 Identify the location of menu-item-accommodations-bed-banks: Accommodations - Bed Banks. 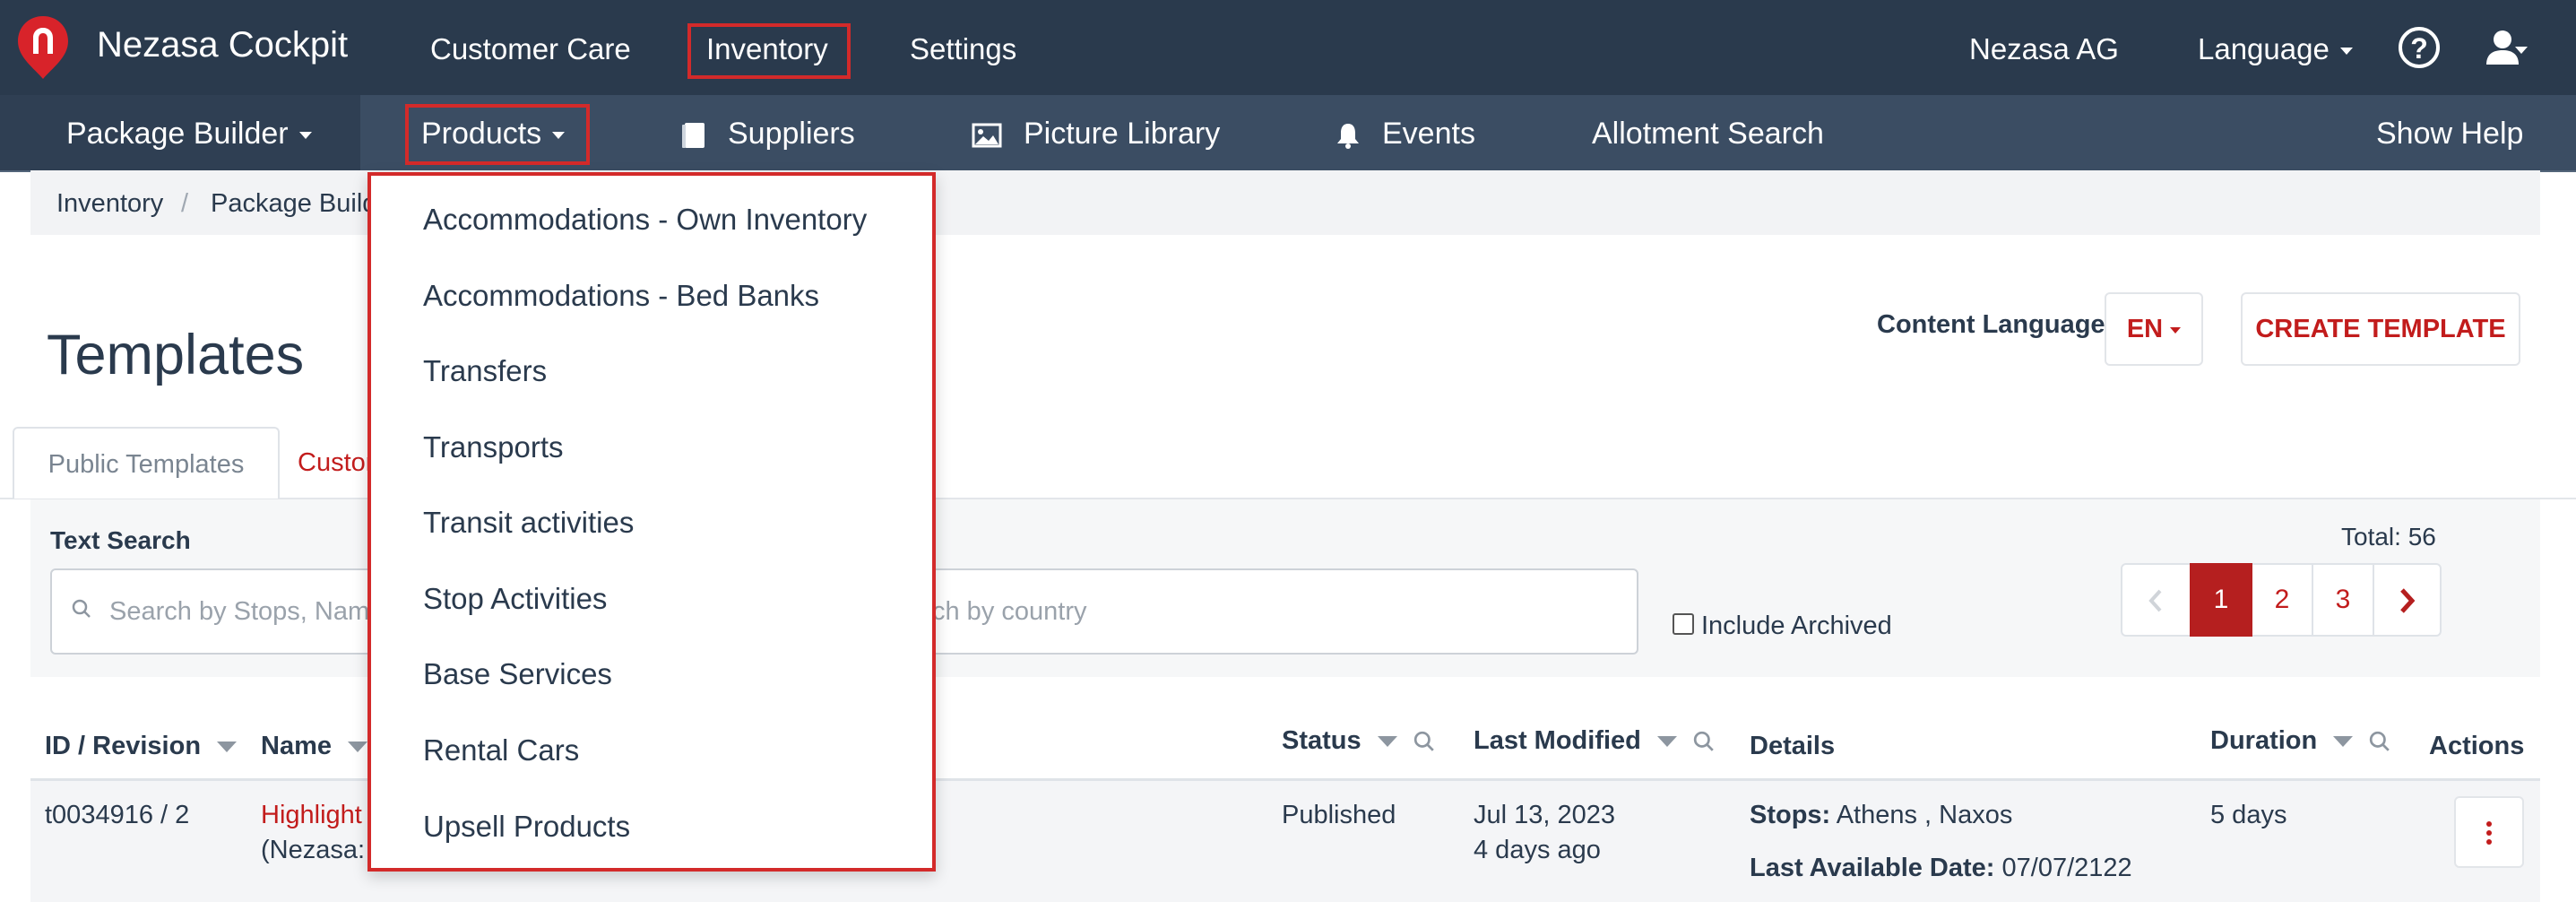
(621, 296).